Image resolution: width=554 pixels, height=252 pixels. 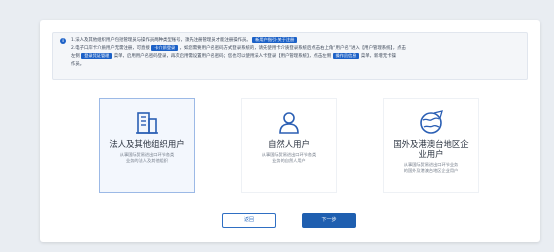 I want to click on card-description: 从事国际贸易进出口环节业务的国外及港澳台地区企业用户, so click(x=431, y=167).